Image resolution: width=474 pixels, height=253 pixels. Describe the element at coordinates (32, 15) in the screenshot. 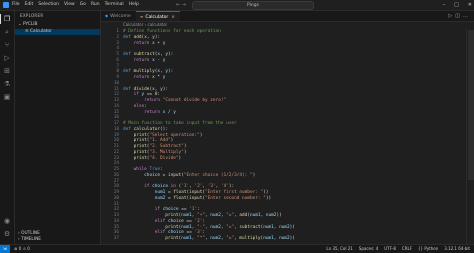

I see `explorer-header: EXPLORER` at that location.